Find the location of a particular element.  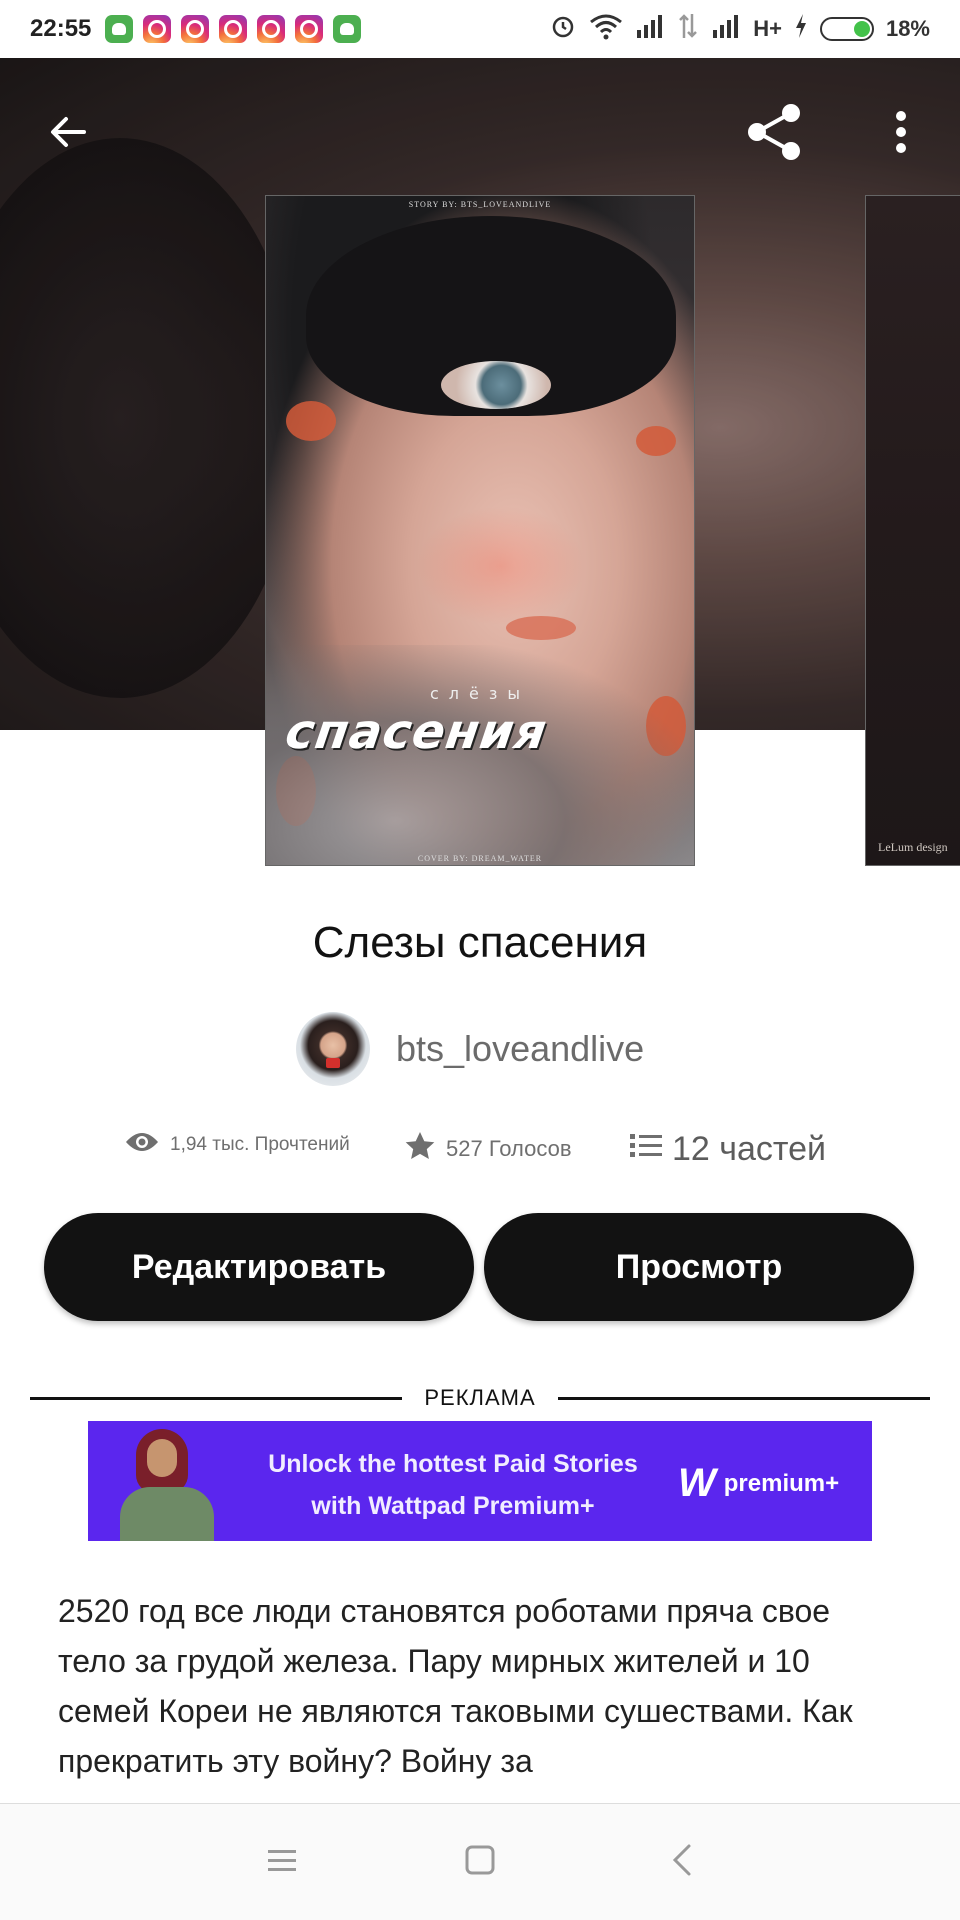

home-button is located at coordinates (480, 1862).